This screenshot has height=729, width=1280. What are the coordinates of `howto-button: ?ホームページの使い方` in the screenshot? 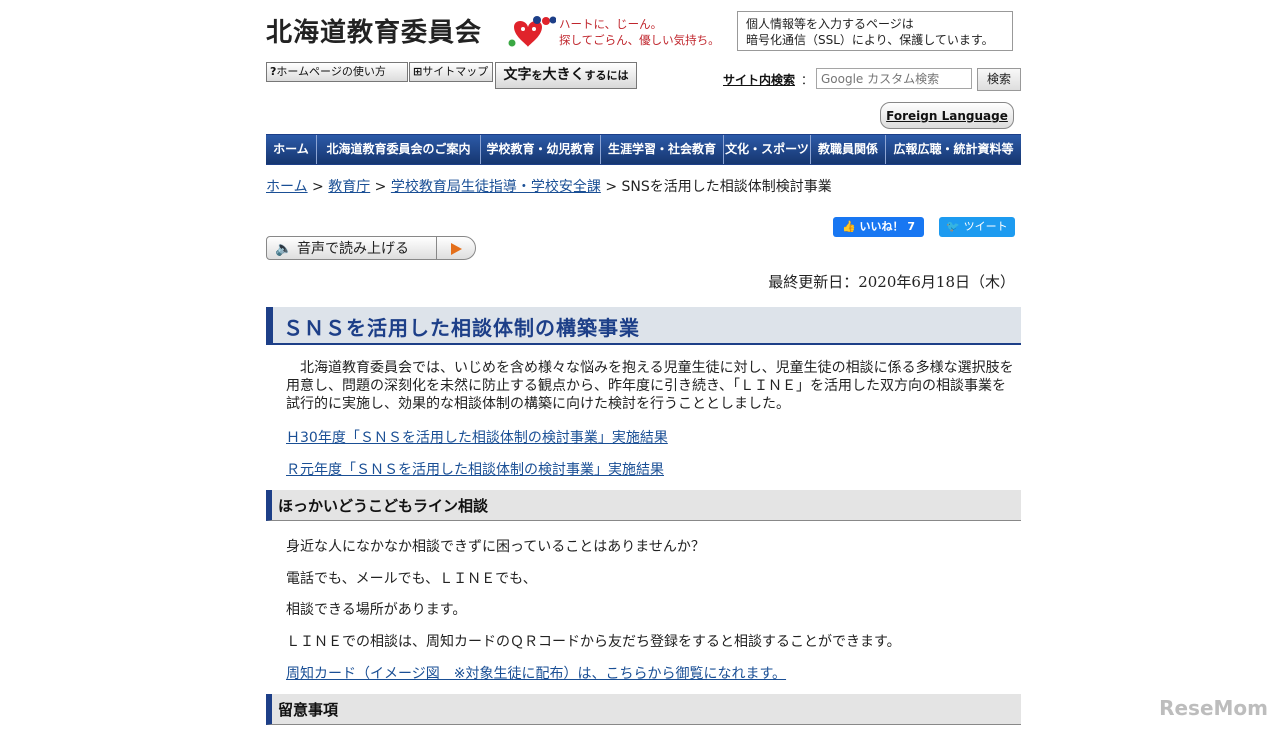 It's located at (337, 72).